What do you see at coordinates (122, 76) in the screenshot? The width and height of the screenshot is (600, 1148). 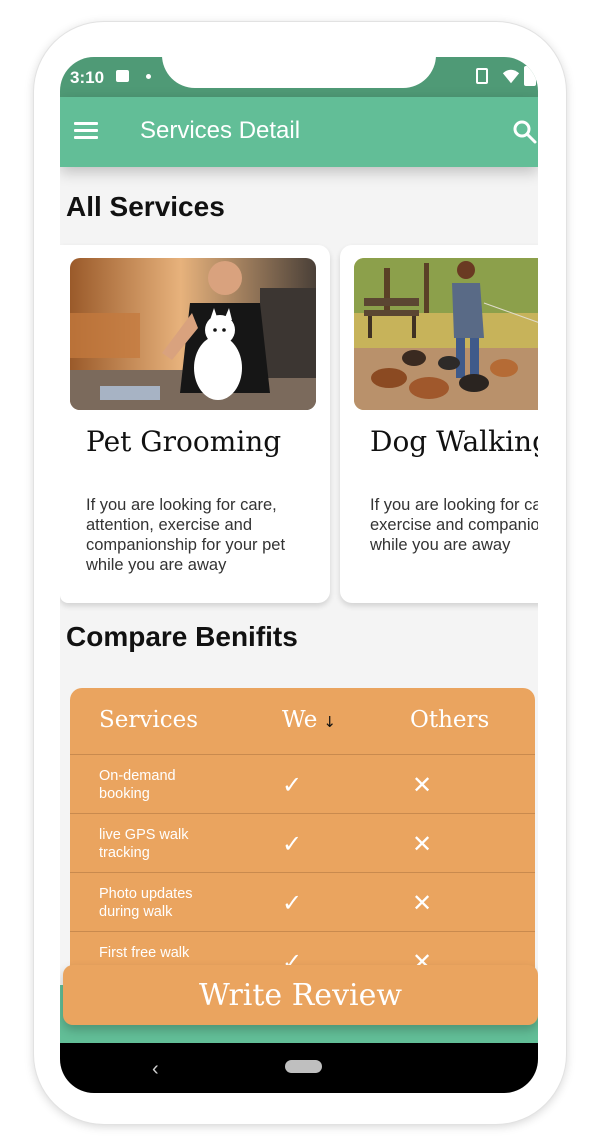 I see `image-icon` at bounding box center [122, 76].